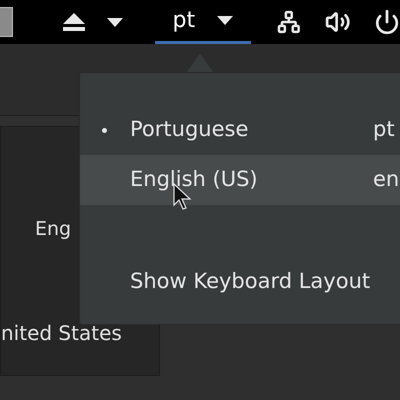 Image resolution: width=400 pixels, height=400 pixels. Describe the element at coordinates (6, 22) in the screenshot. I see `window-thumbnail-icon` at that location.